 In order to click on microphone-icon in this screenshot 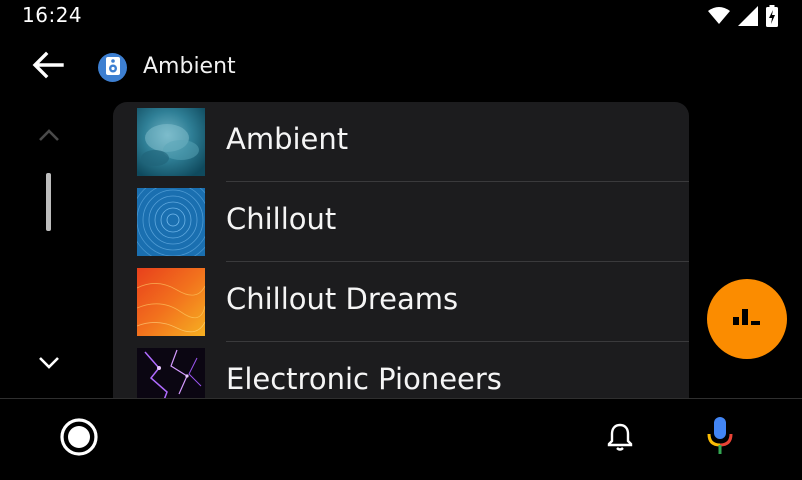, I will do `click(720, 438)`.